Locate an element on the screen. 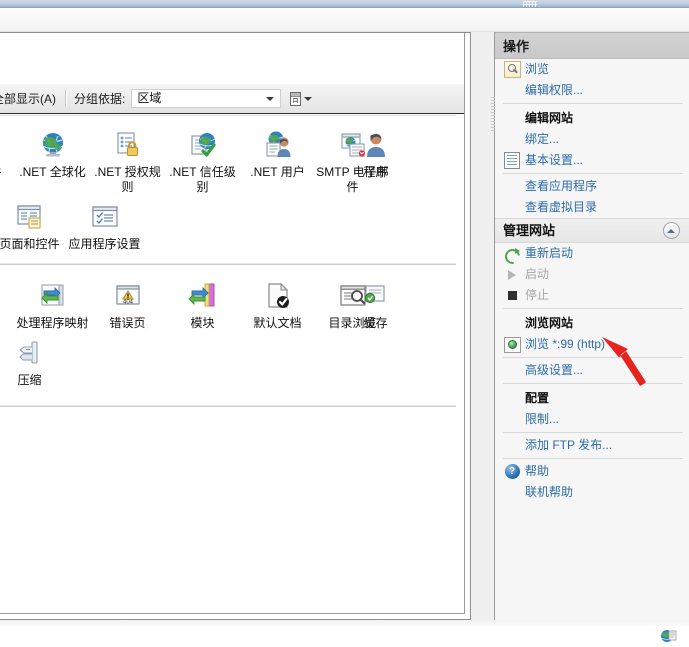 The image size is (689, 647). group-by-label: 分组依据: is located at coordinates (100, 99).